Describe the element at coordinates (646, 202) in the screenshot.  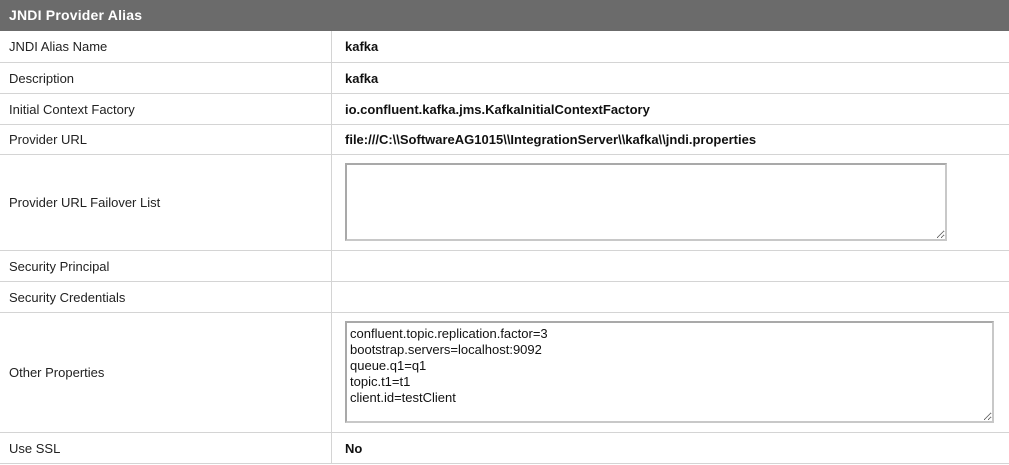
I see `provider-url-failover-list-textarea` at that location.